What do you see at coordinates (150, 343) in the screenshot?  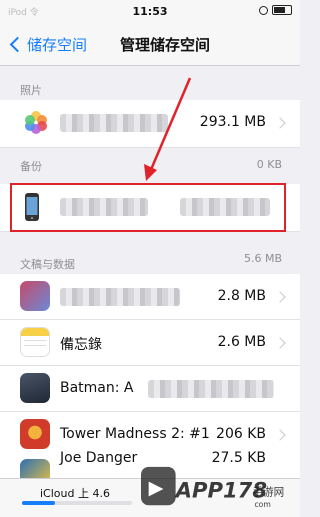 I see `list-item-app: 備忘錄 2.6 MB` at bounding box center [150, 343].